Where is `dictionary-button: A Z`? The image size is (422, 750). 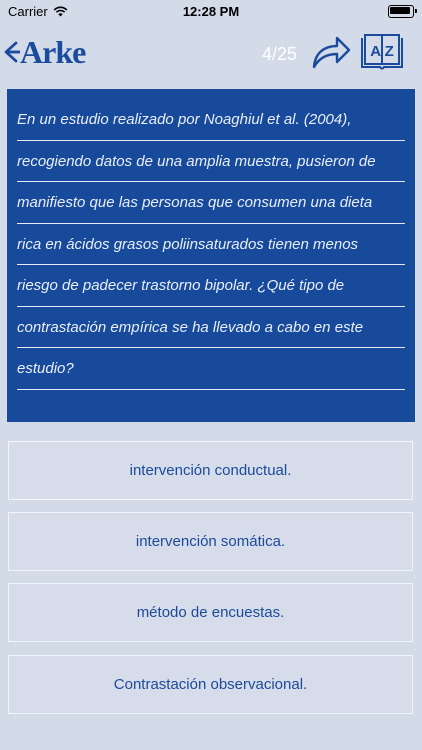 dictionary-button: A Z is located at coordinates (382, 52).